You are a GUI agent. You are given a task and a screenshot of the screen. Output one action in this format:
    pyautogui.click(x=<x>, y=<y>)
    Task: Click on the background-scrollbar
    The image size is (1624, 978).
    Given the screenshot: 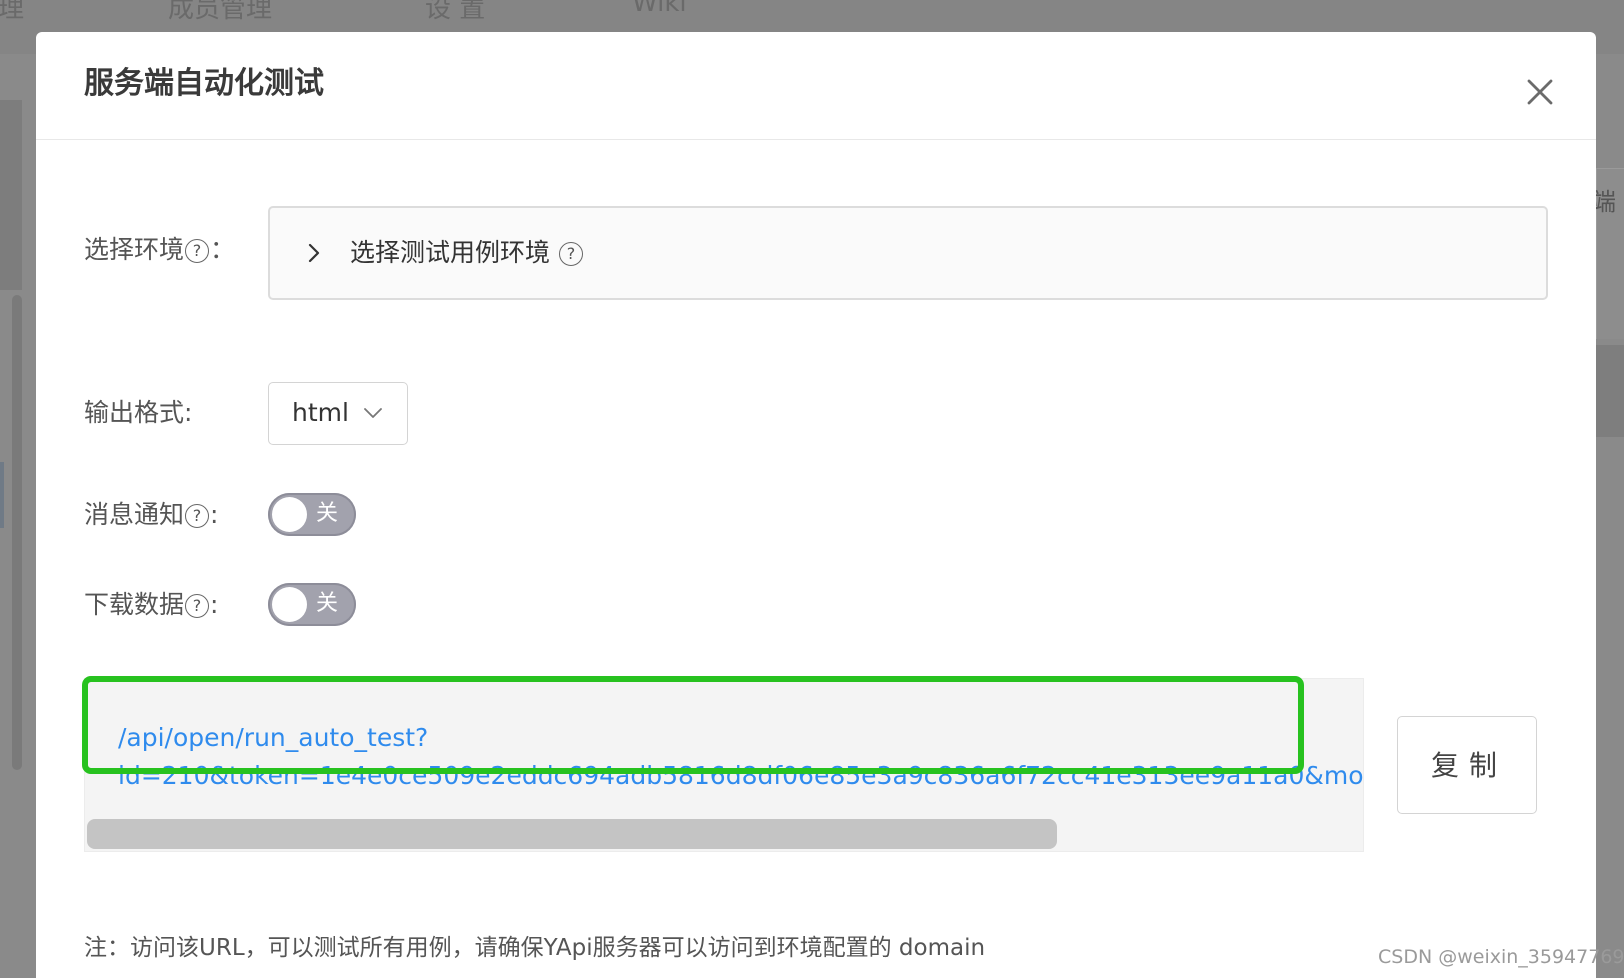 What is the action you would take?
    pyautogui.click(x=17, y=532)
    